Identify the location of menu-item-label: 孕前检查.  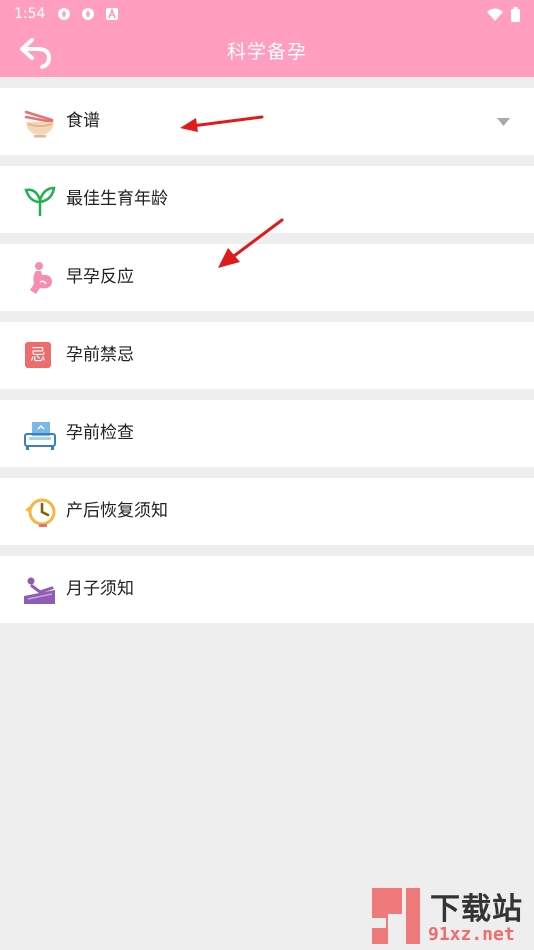
(100, 433).